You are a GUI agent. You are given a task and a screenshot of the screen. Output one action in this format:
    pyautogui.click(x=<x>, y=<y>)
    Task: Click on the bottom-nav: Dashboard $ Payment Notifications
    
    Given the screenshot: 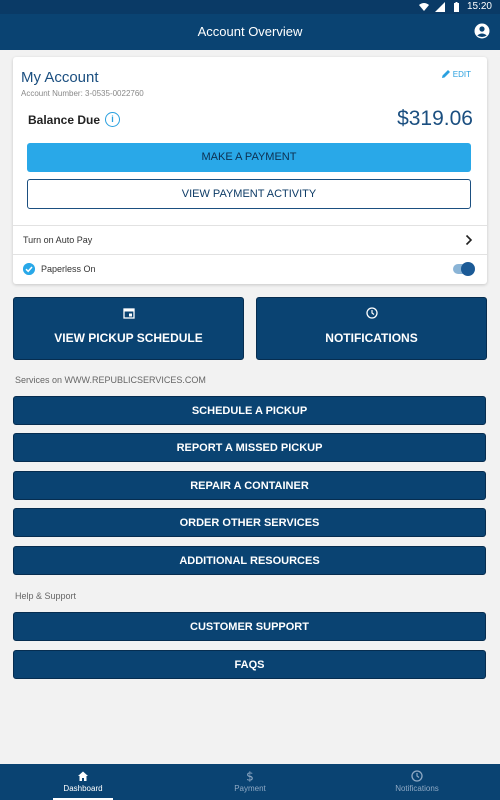 What is the action you would take?
    pyautogui.click(x=250, y=782)
    